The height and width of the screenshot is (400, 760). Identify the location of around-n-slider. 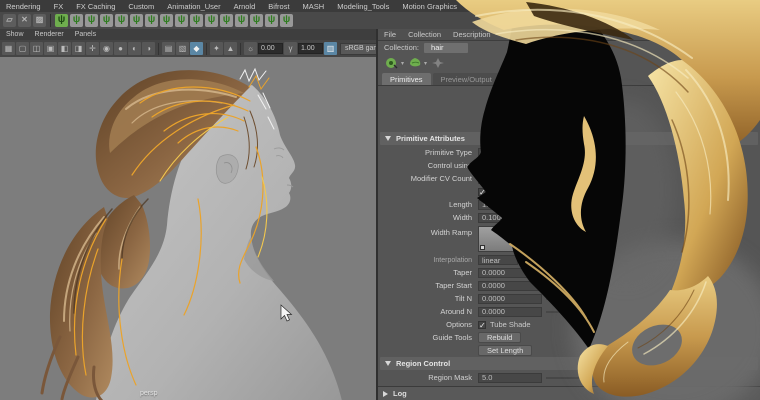
(565, 311).